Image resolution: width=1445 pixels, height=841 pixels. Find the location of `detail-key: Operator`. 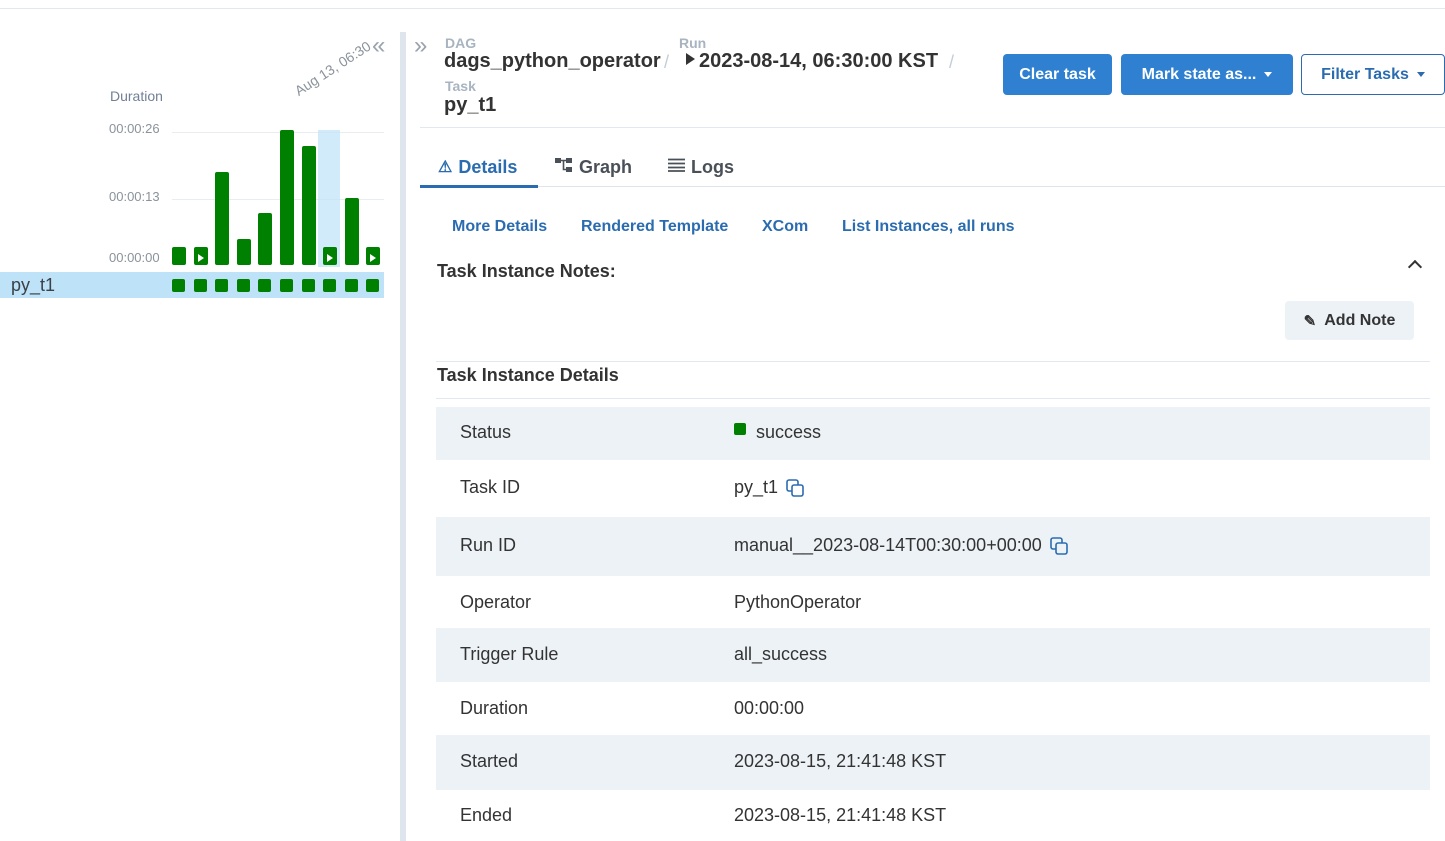

detail-key: Operator is located at coordinates (496, 602).